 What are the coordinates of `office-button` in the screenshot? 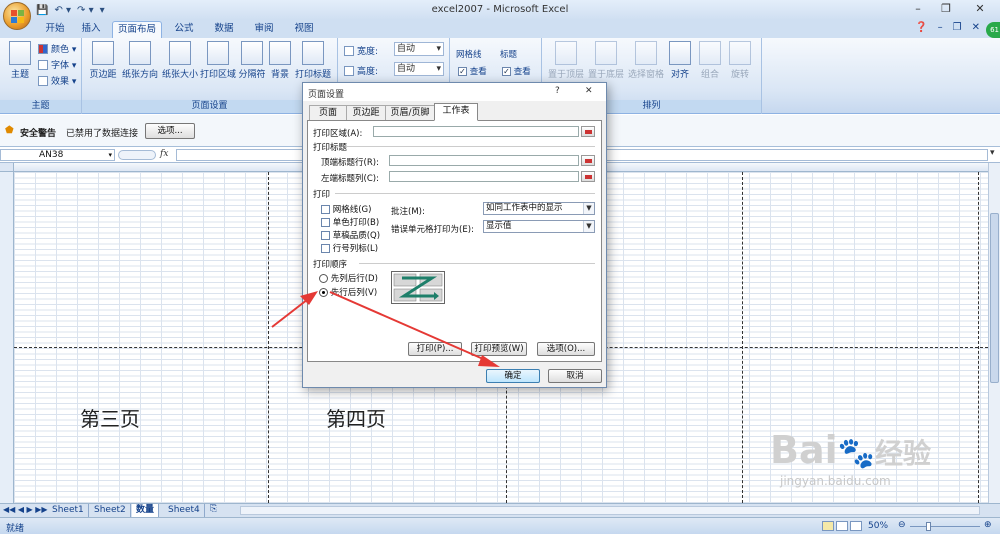 It's located at (17, 16).